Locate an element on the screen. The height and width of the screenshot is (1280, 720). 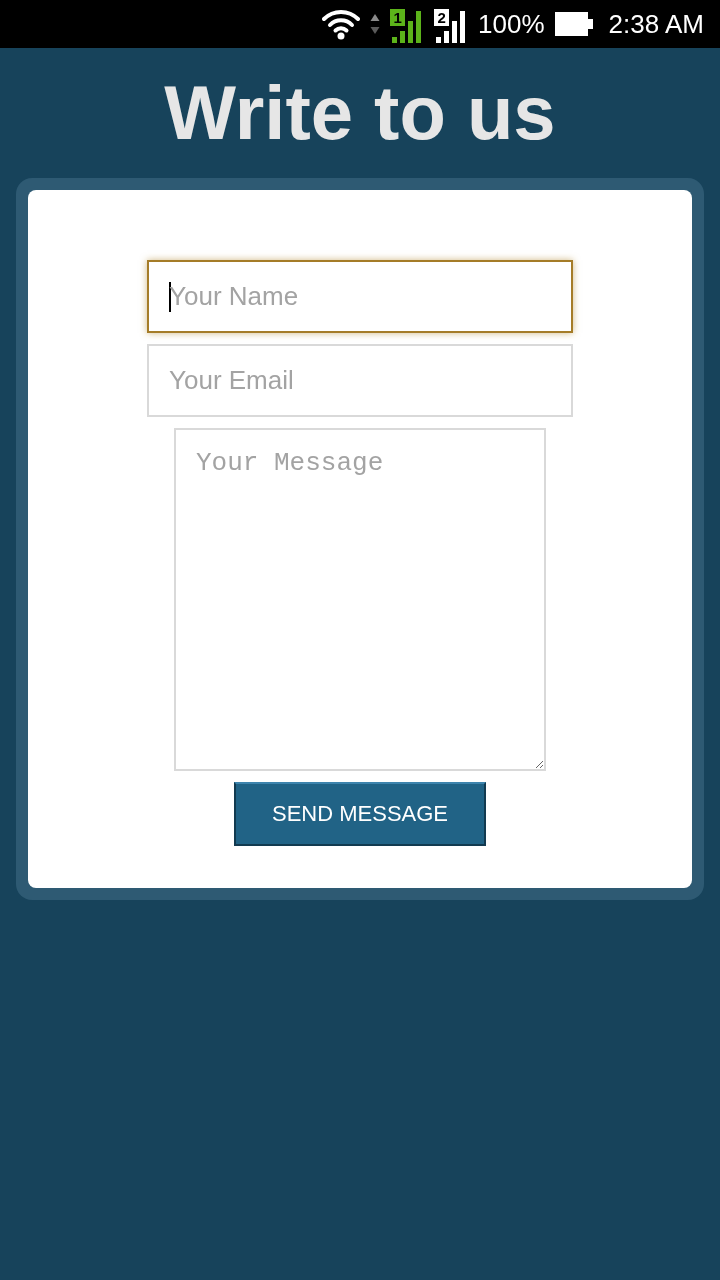
send-button: SEND MESSAGE is located at coordinates (360, 814).